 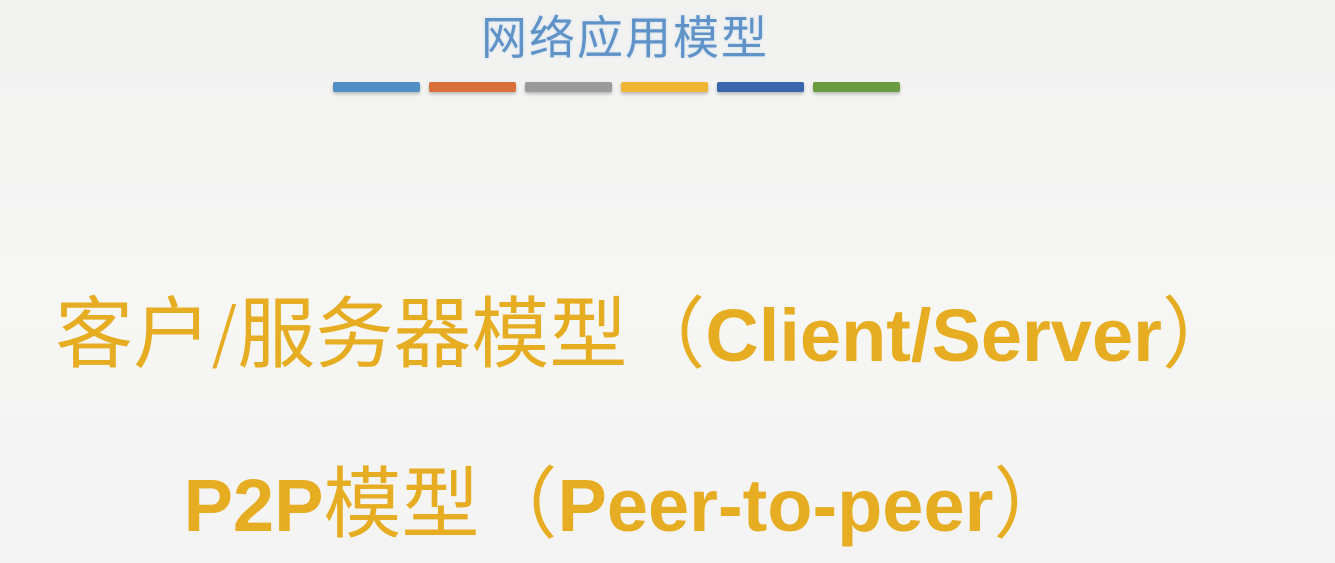 I want to click on item-cn-label: 客户/服务器模型, so click(x=341, y=335).